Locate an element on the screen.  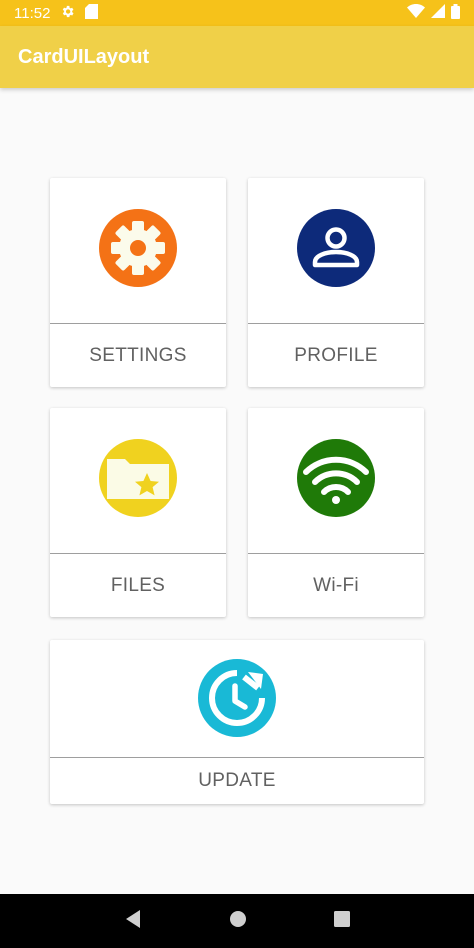
navigation-bar is located at coordinates (237, 921).